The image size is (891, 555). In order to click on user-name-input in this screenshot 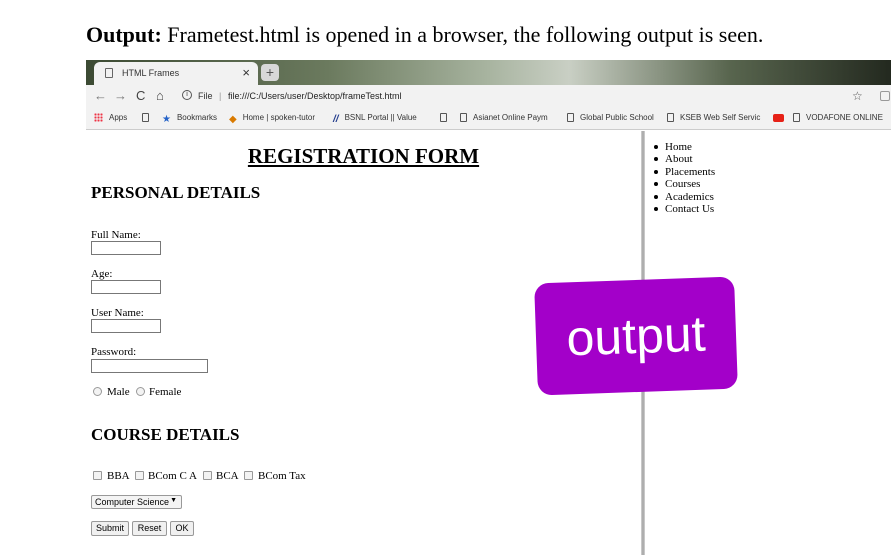, I will do `click(126, 326)`.